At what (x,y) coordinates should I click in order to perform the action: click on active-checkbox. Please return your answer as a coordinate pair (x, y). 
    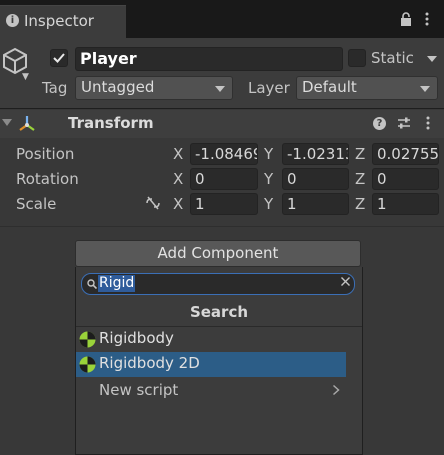
    Looking at the image, I should click on (59, 58).